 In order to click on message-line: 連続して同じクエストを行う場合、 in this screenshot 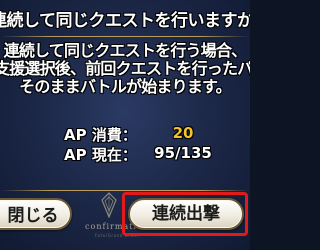, I will do `click(125, 50)`.